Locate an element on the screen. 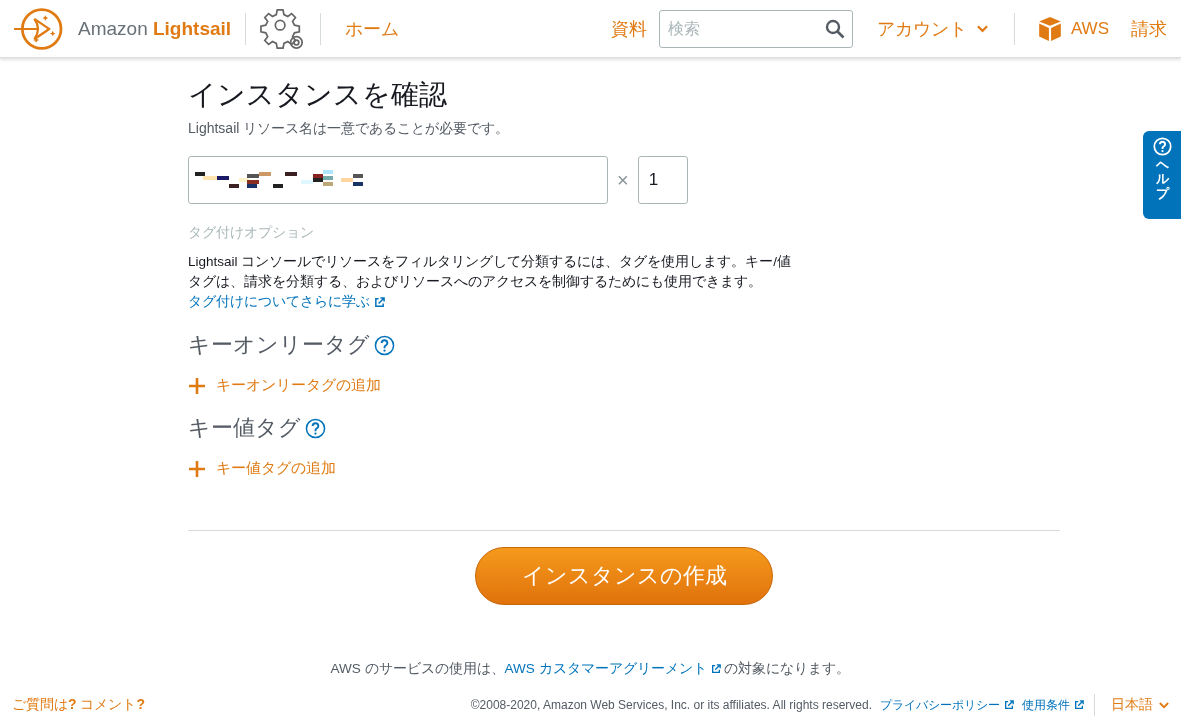  instance-name-field is located at coordinates (398, 180).